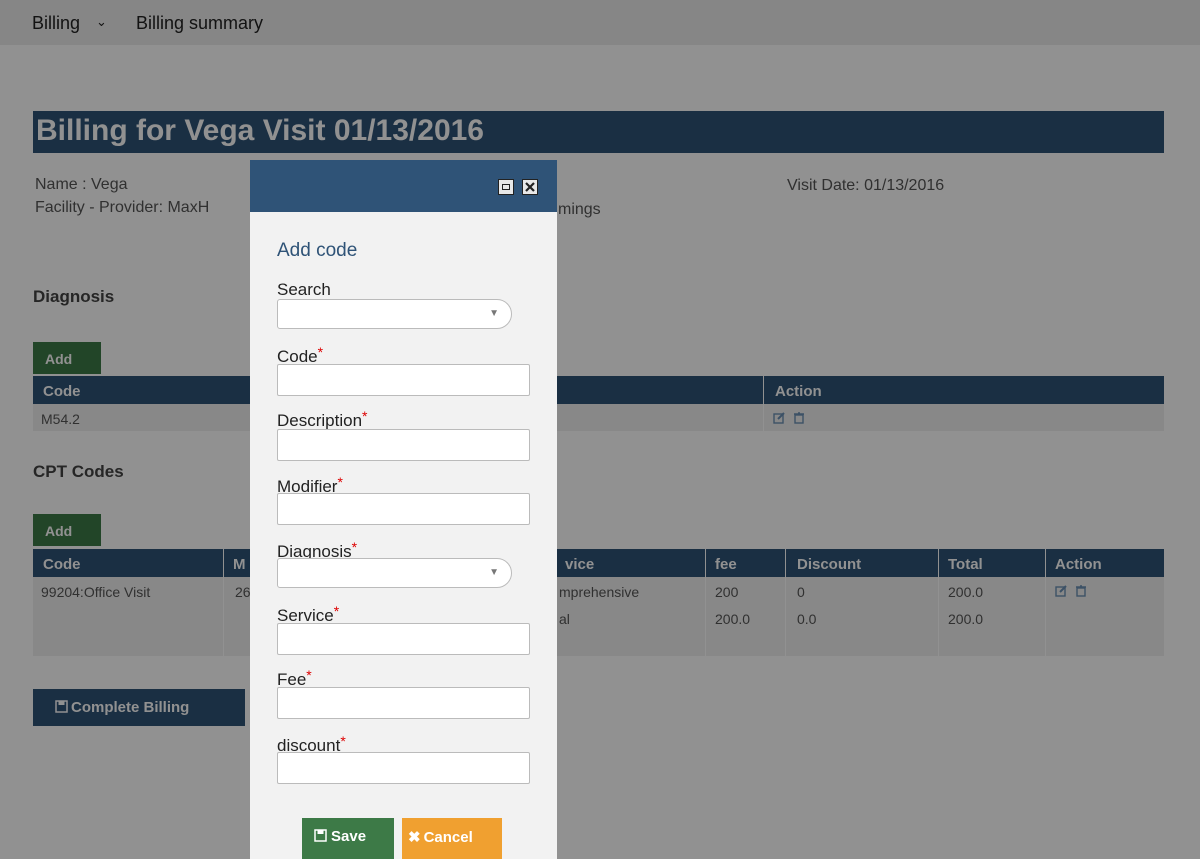  Describe the element at coordinates (317, 250) in the screenshot. I see `modal-title: Add code` at that location.